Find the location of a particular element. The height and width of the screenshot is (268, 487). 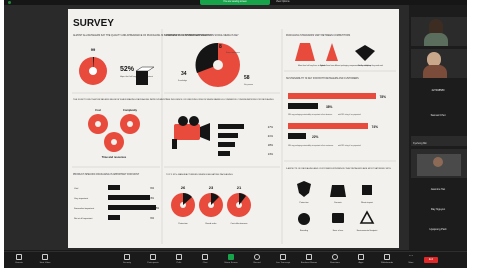

people-icon is located at coordinates (153, 257).